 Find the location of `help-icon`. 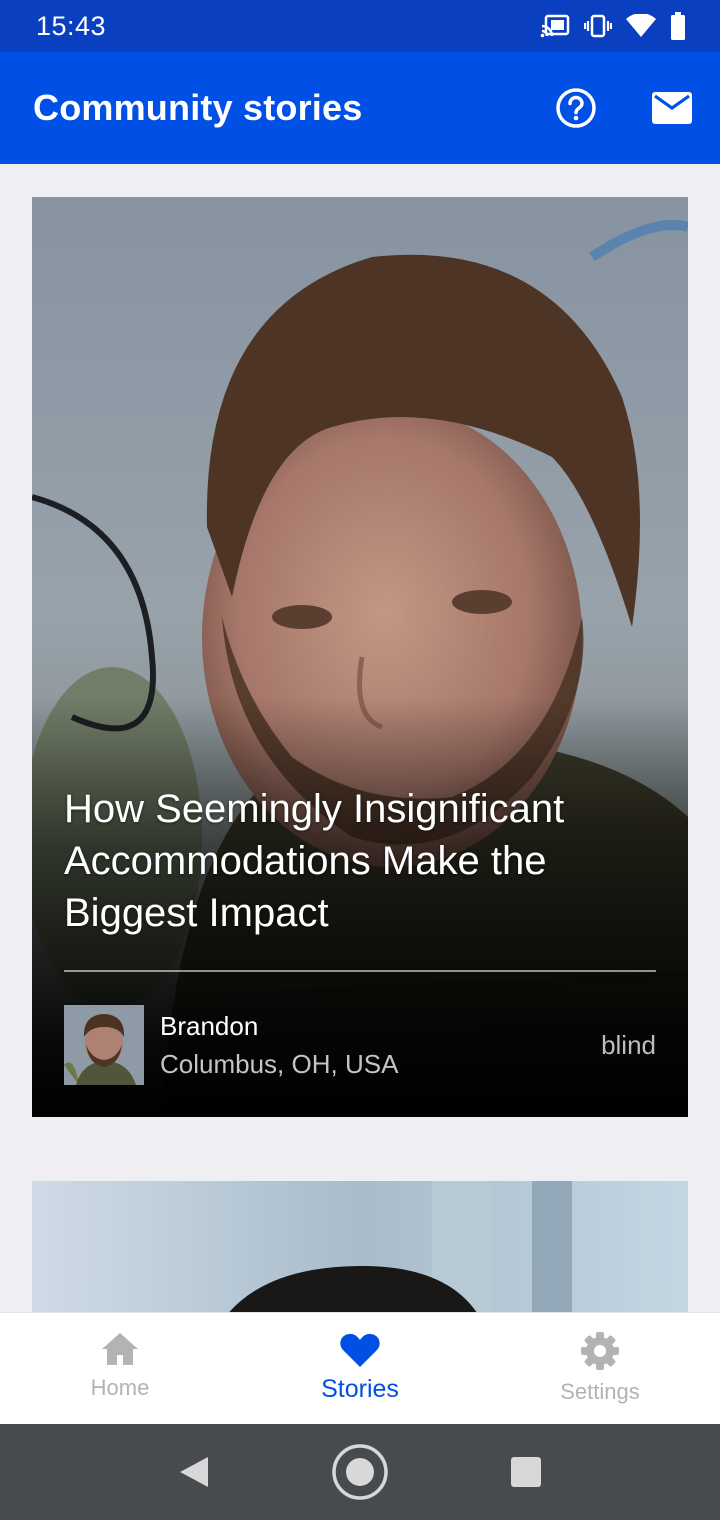

help-icon is located at coordinates (576, 108).